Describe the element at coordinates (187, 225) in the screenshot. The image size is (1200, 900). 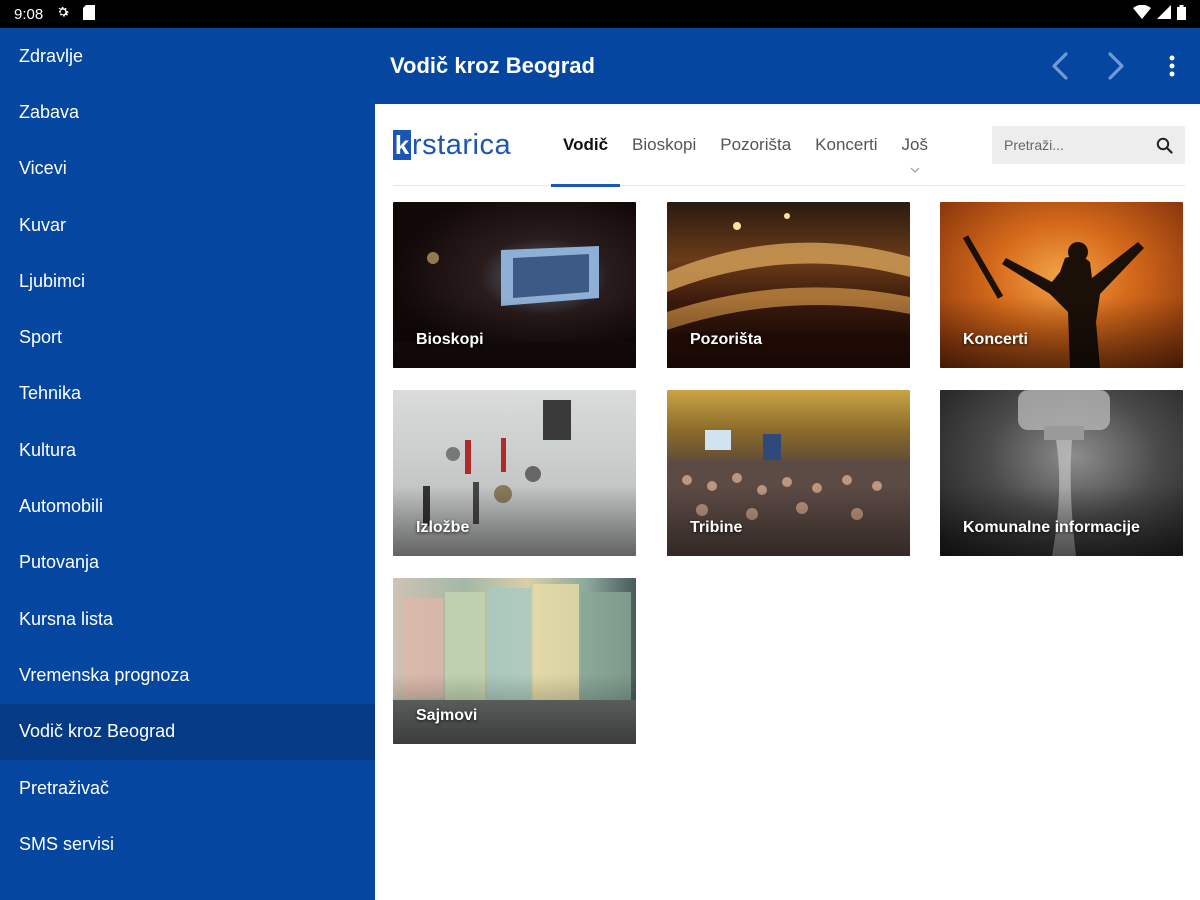
I see `drawer-item-kuvar: Kuvar` at that location.